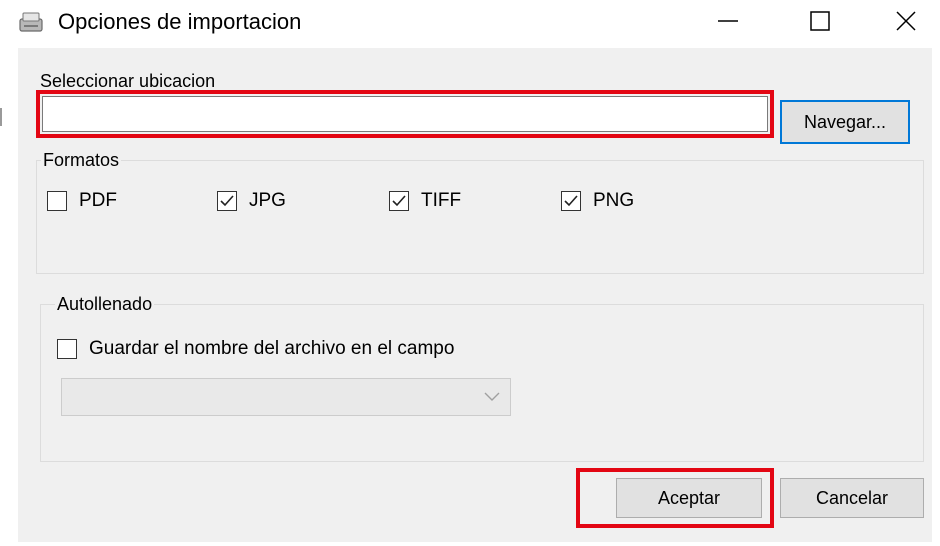 This screenshot has height=546, width=940. I want to click on format-png-label: PNG, so click(614, 200).